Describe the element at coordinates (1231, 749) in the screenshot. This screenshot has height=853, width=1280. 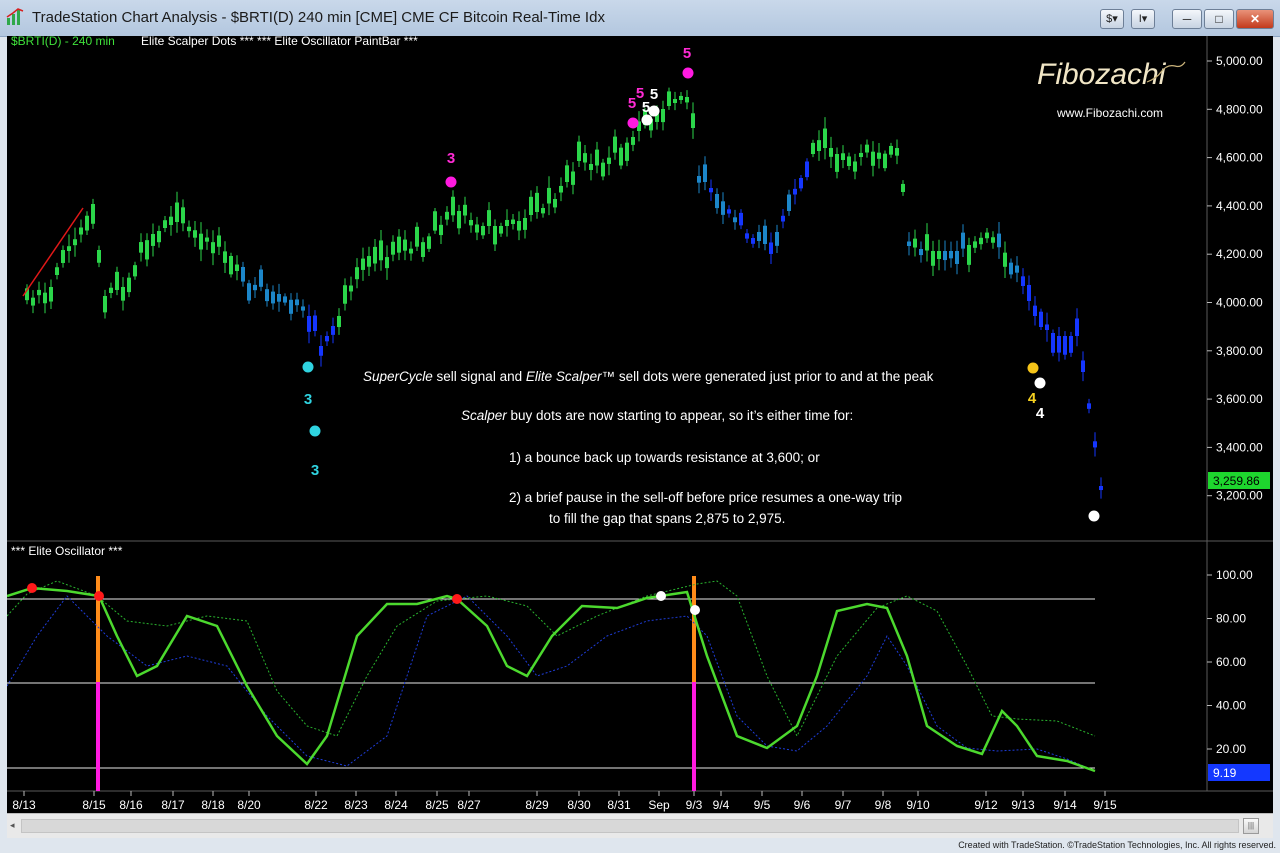
I see `oscillator-tick: 20.00` at that location.